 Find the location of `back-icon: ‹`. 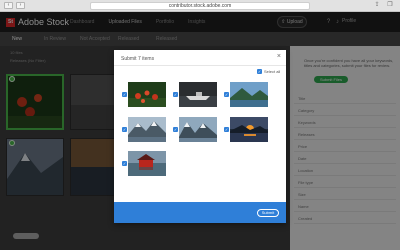

back-icon: ‹ is located at coordinates (8, 5).